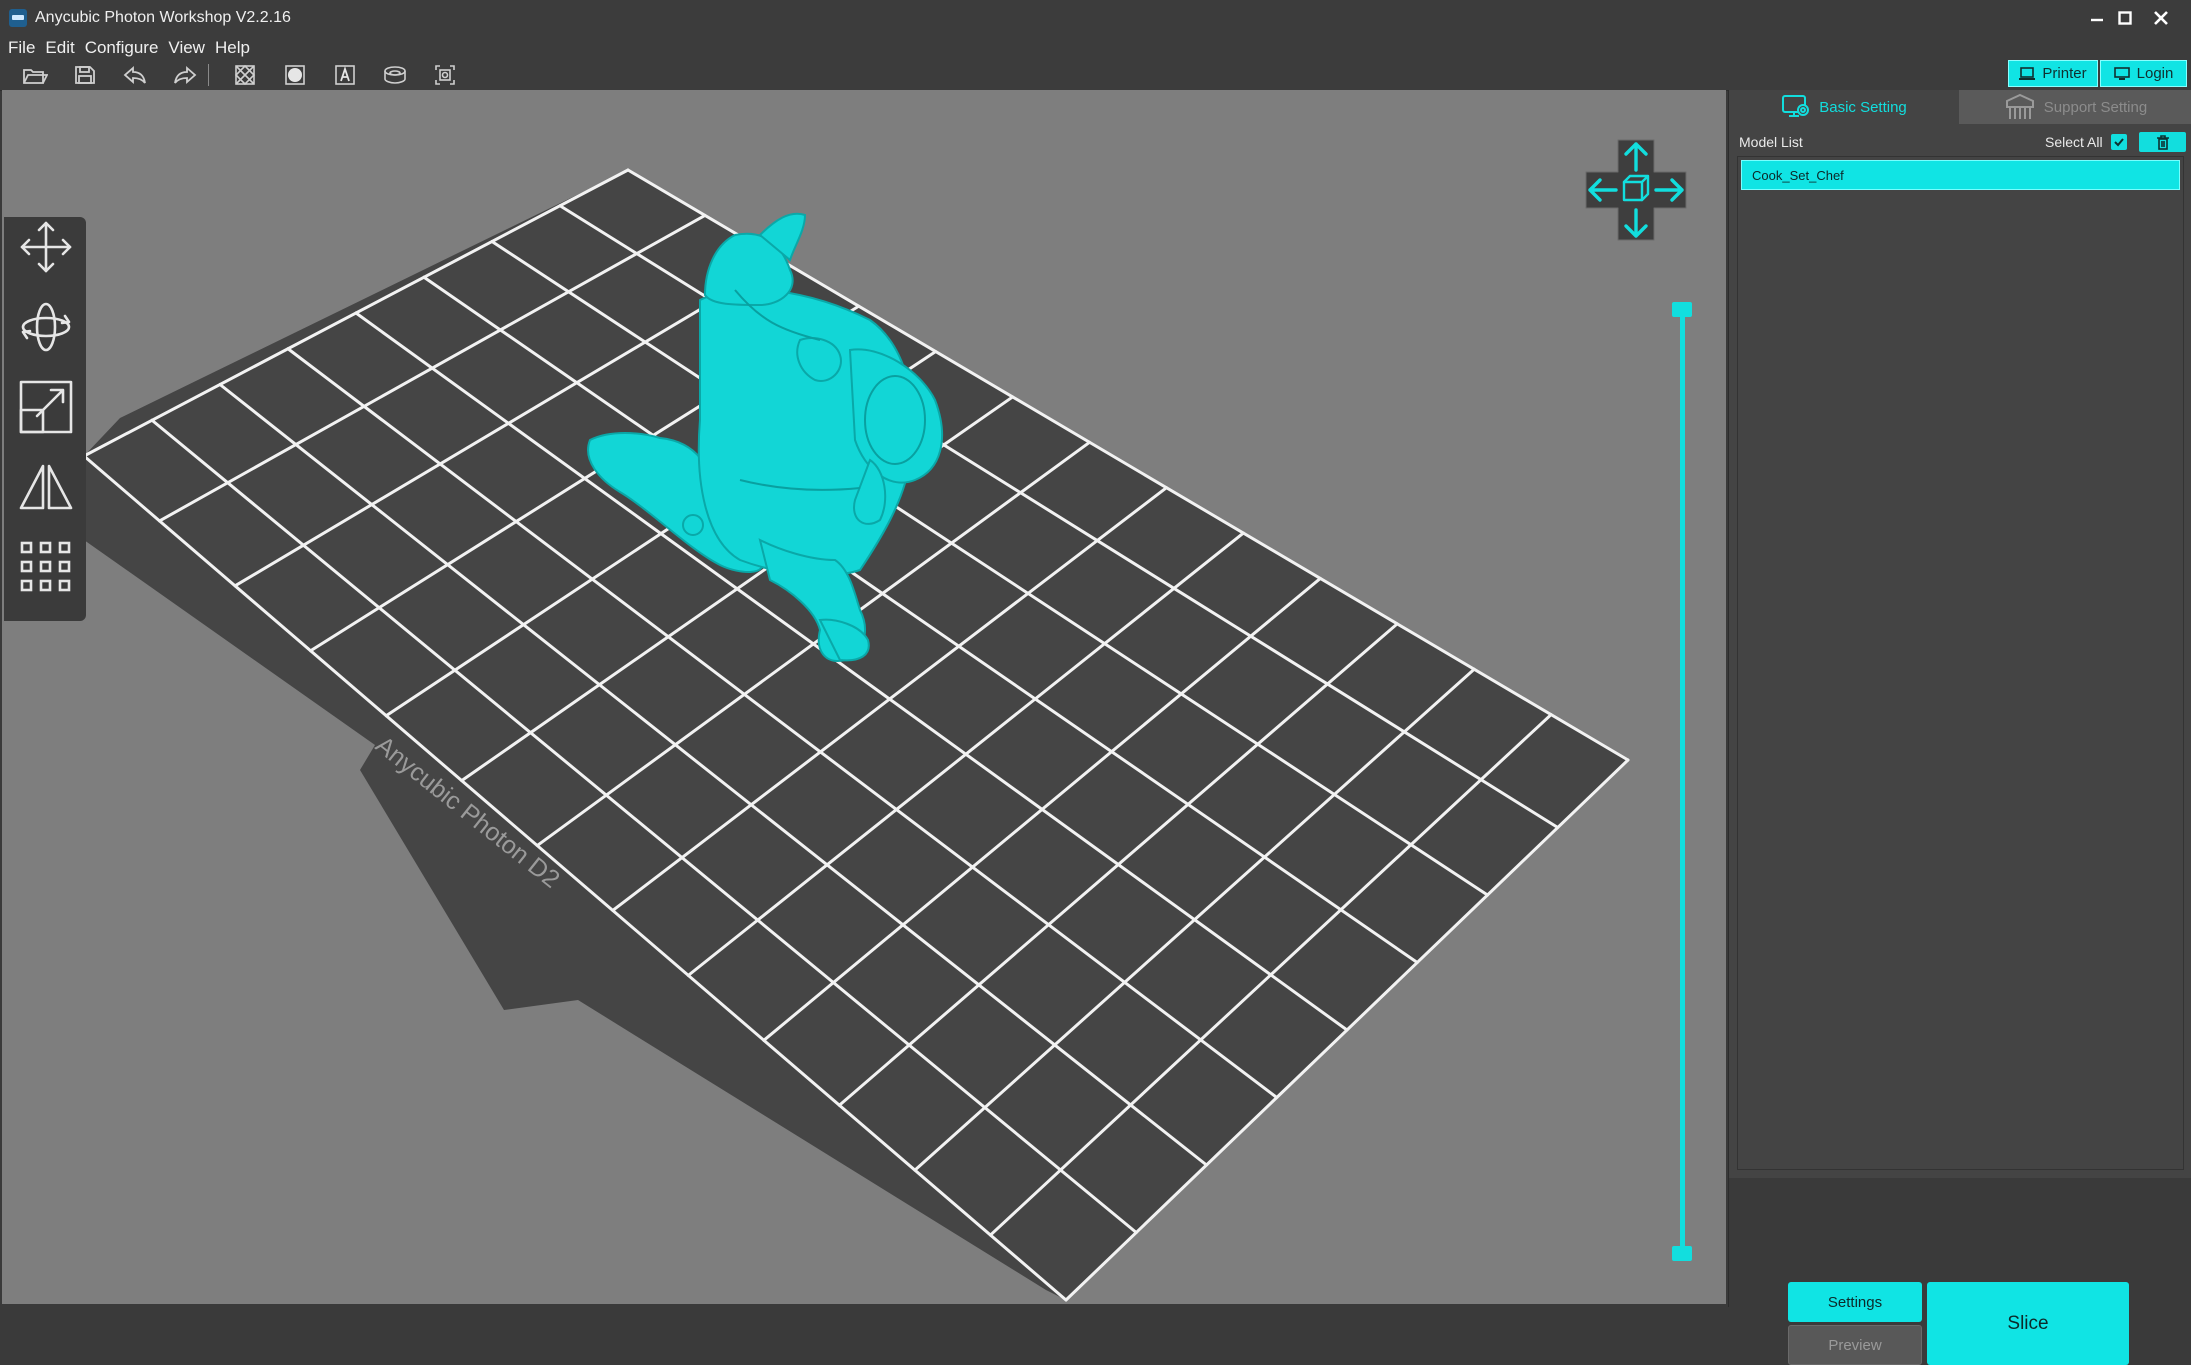 This screenshot has width=2191, height=1365. Describe the element at coordinates (185, 75) in the screenshot. I see `redo-icon` at that location.